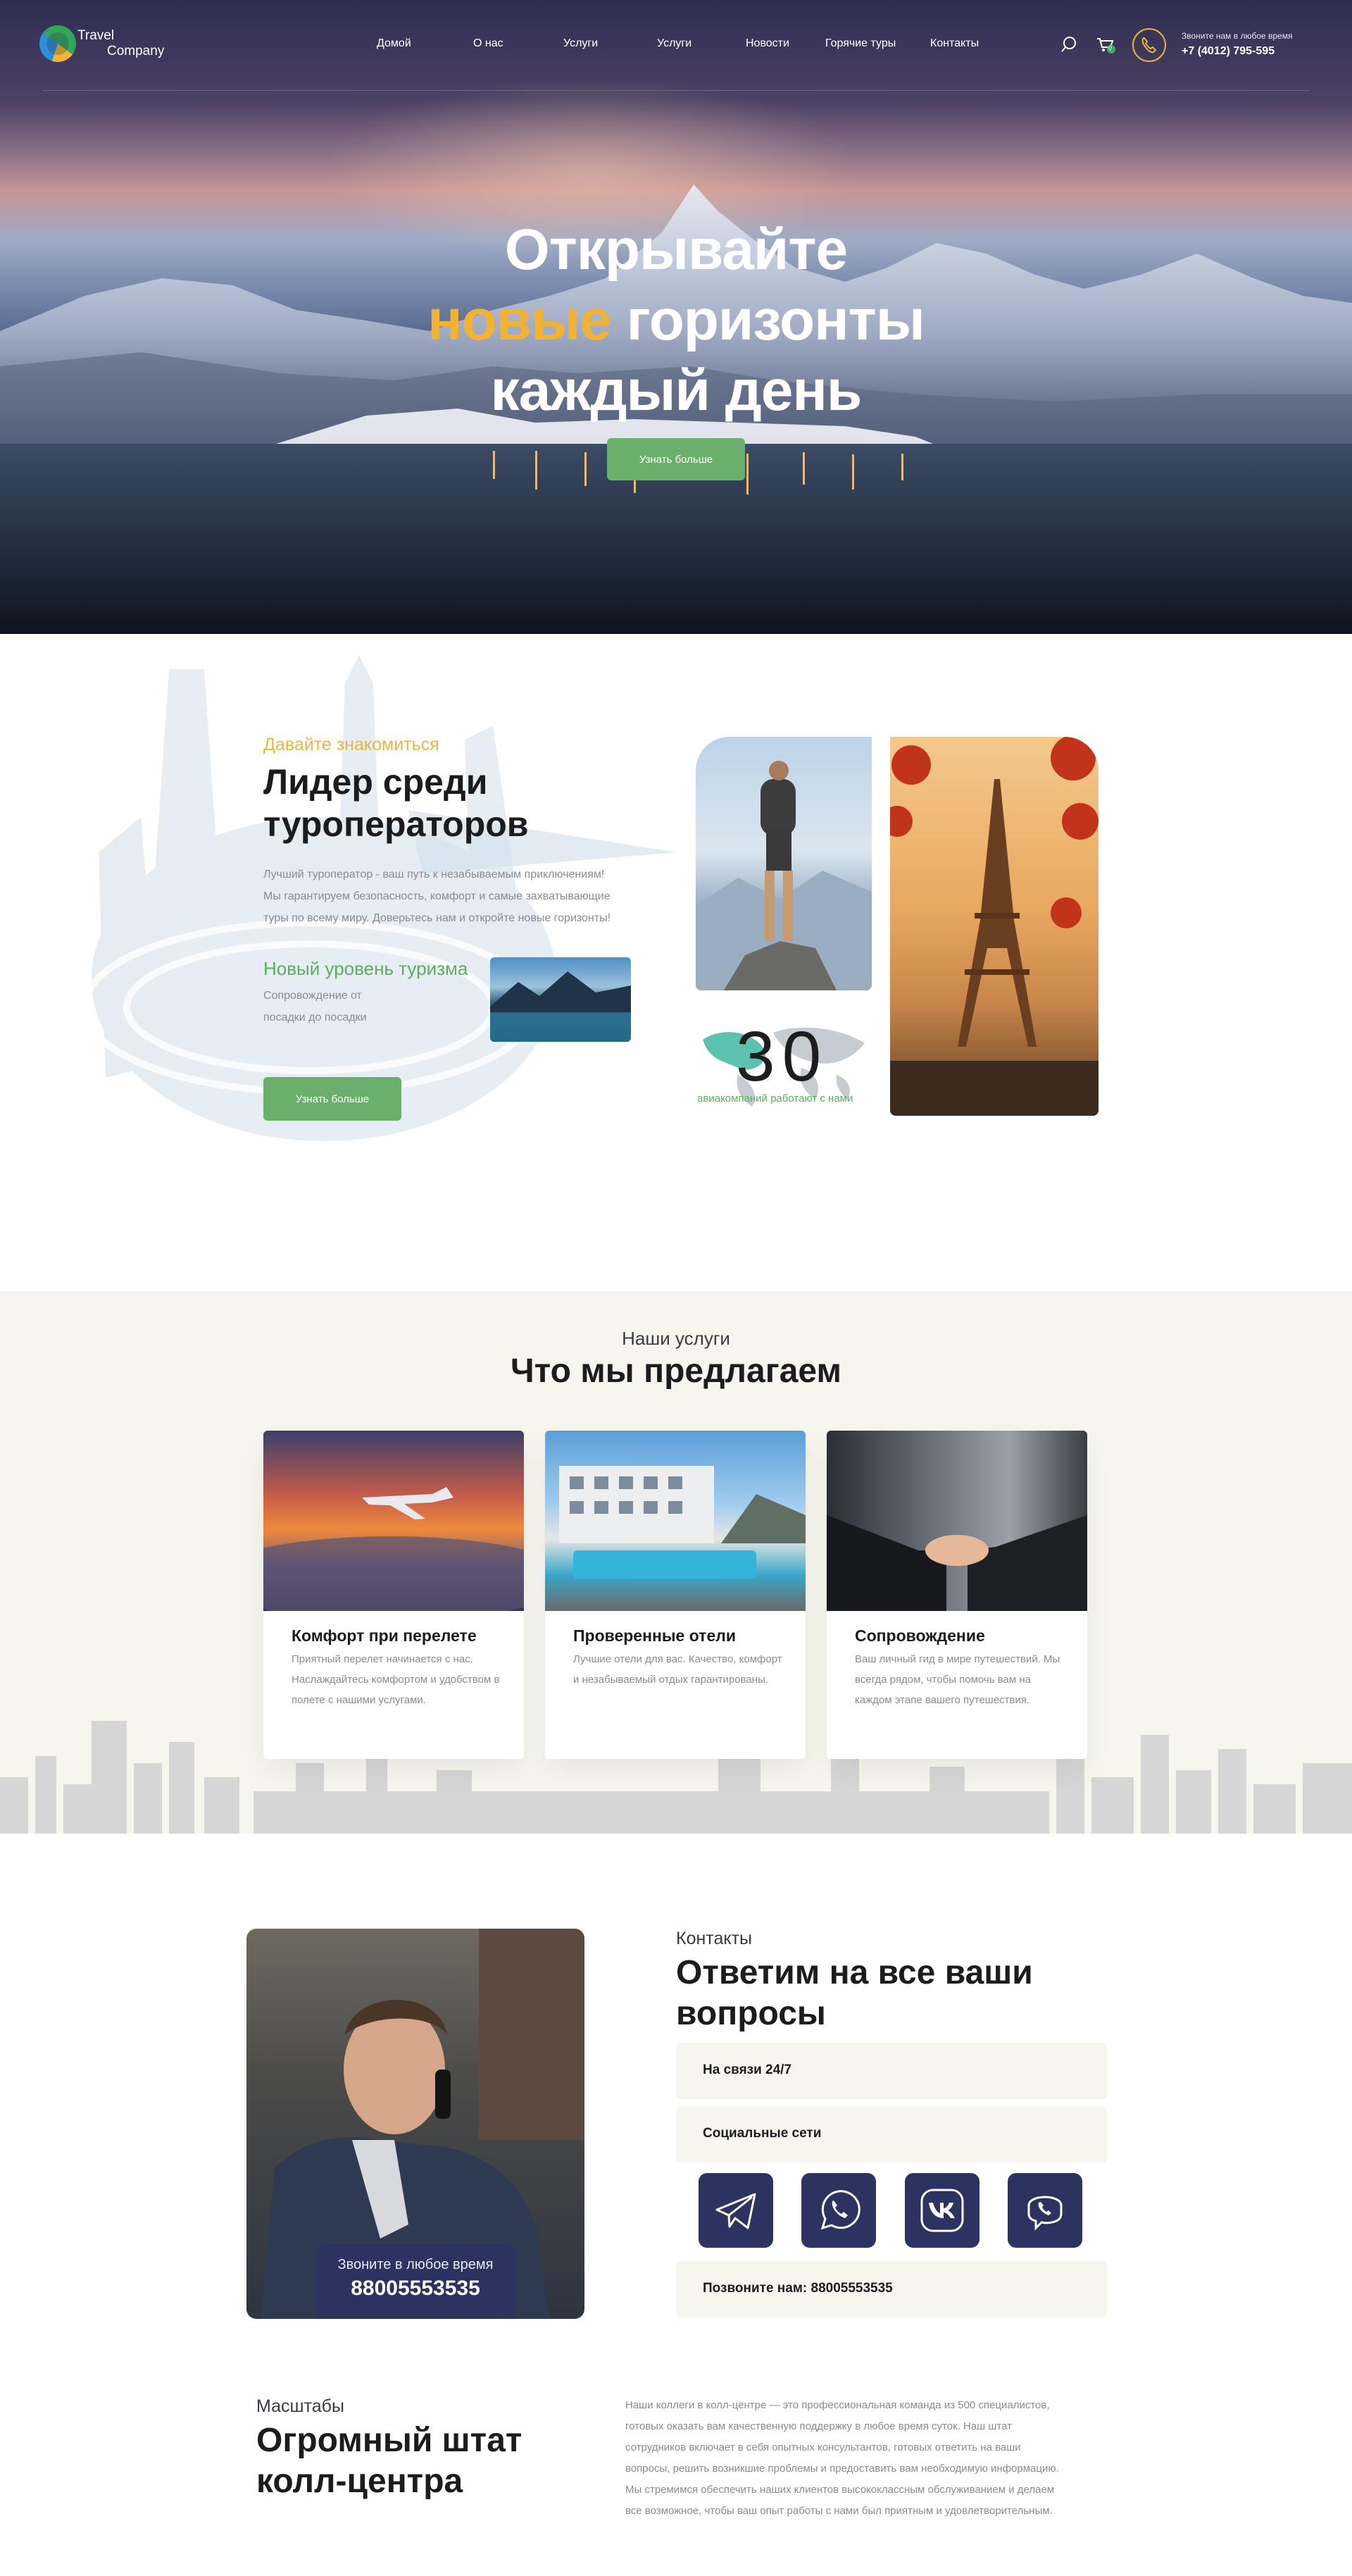 Image resolution: width=1352 pixels, height=2576 pixels. Describe the element at coordinates (351, 744) in the screenshot. I see `about-kicker: Давайте знакомиться` at that location.